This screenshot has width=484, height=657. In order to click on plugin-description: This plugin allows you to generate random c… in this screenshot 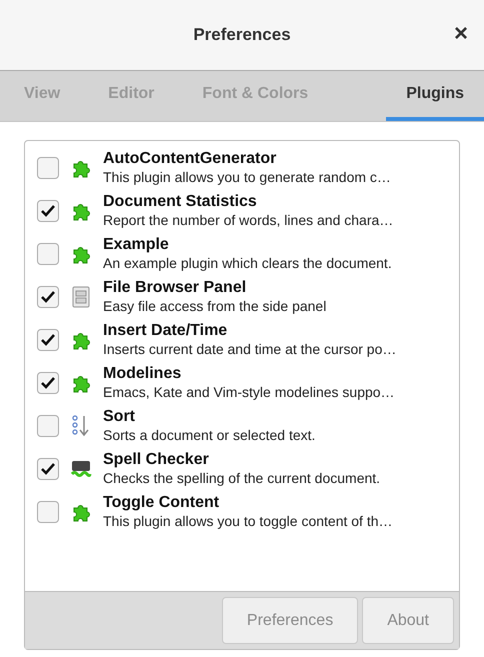, I will do `click(247, 177)`.